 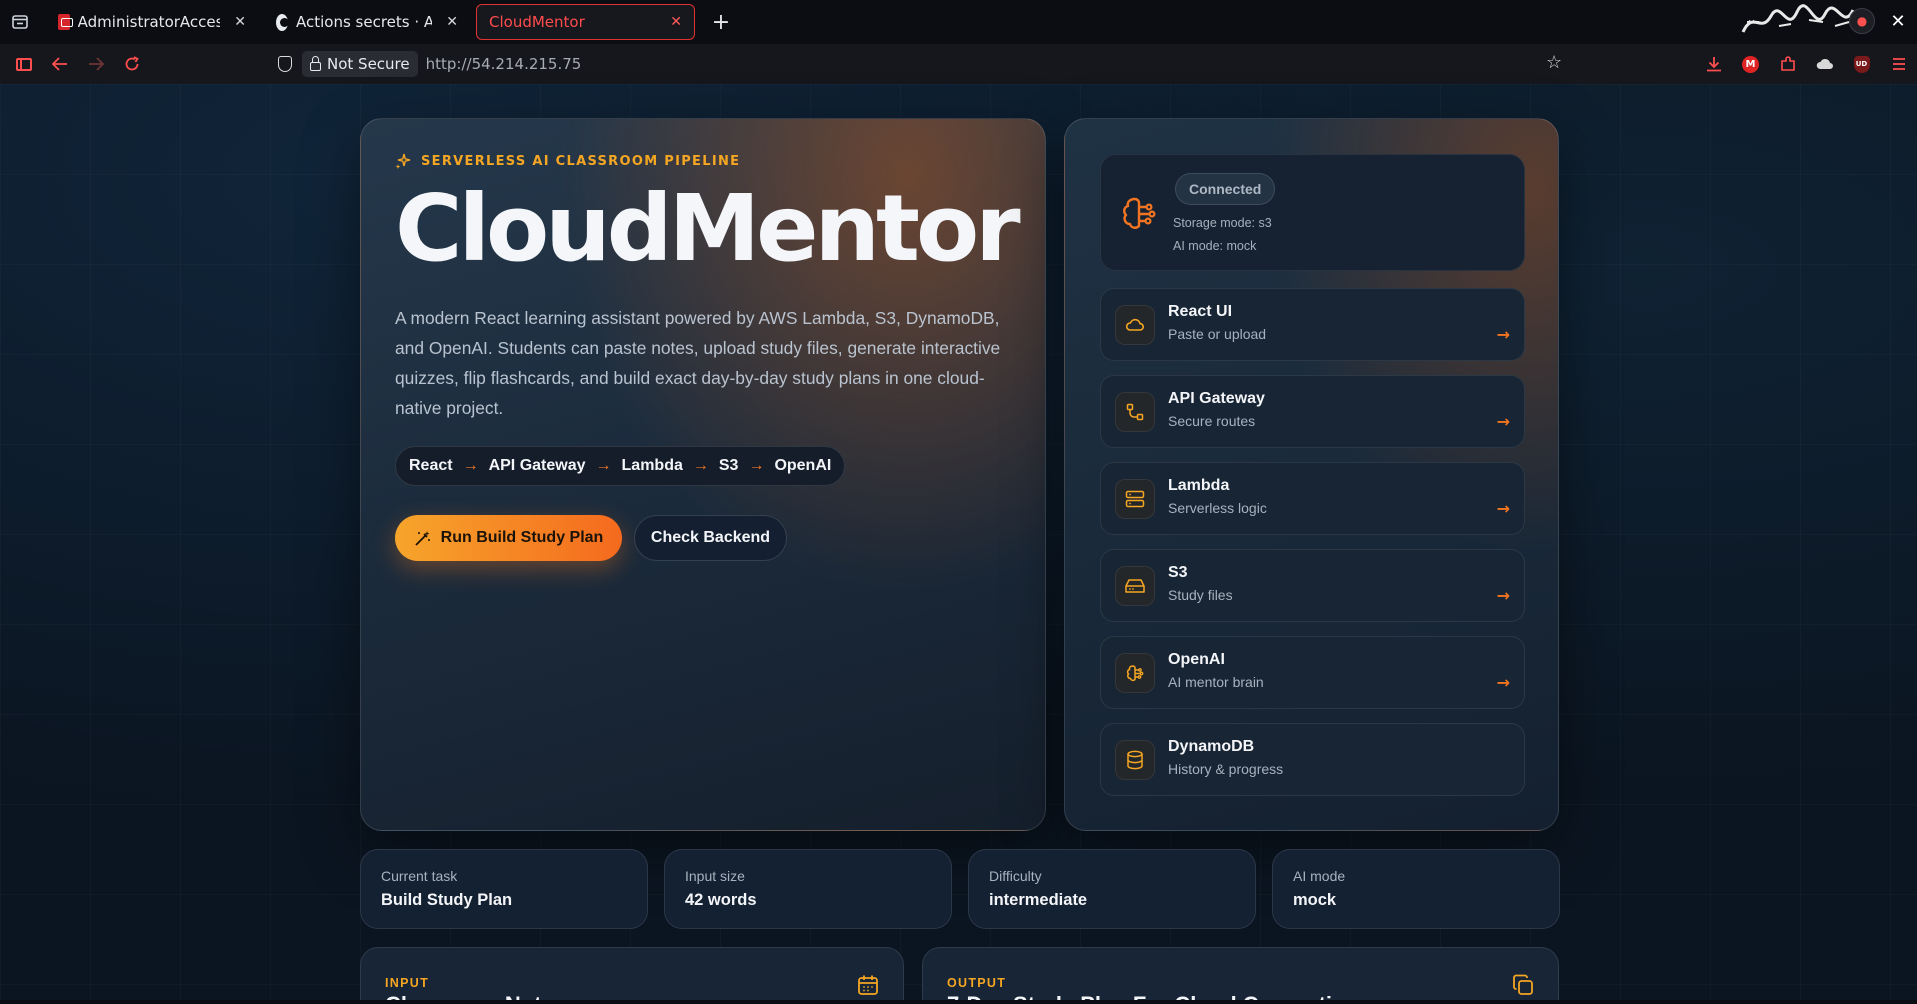 What do you see at coordinates (1217, 508) in the screenshot?
I see `service-subtitle: Serverless logic` at bounding box center [1217, 508].